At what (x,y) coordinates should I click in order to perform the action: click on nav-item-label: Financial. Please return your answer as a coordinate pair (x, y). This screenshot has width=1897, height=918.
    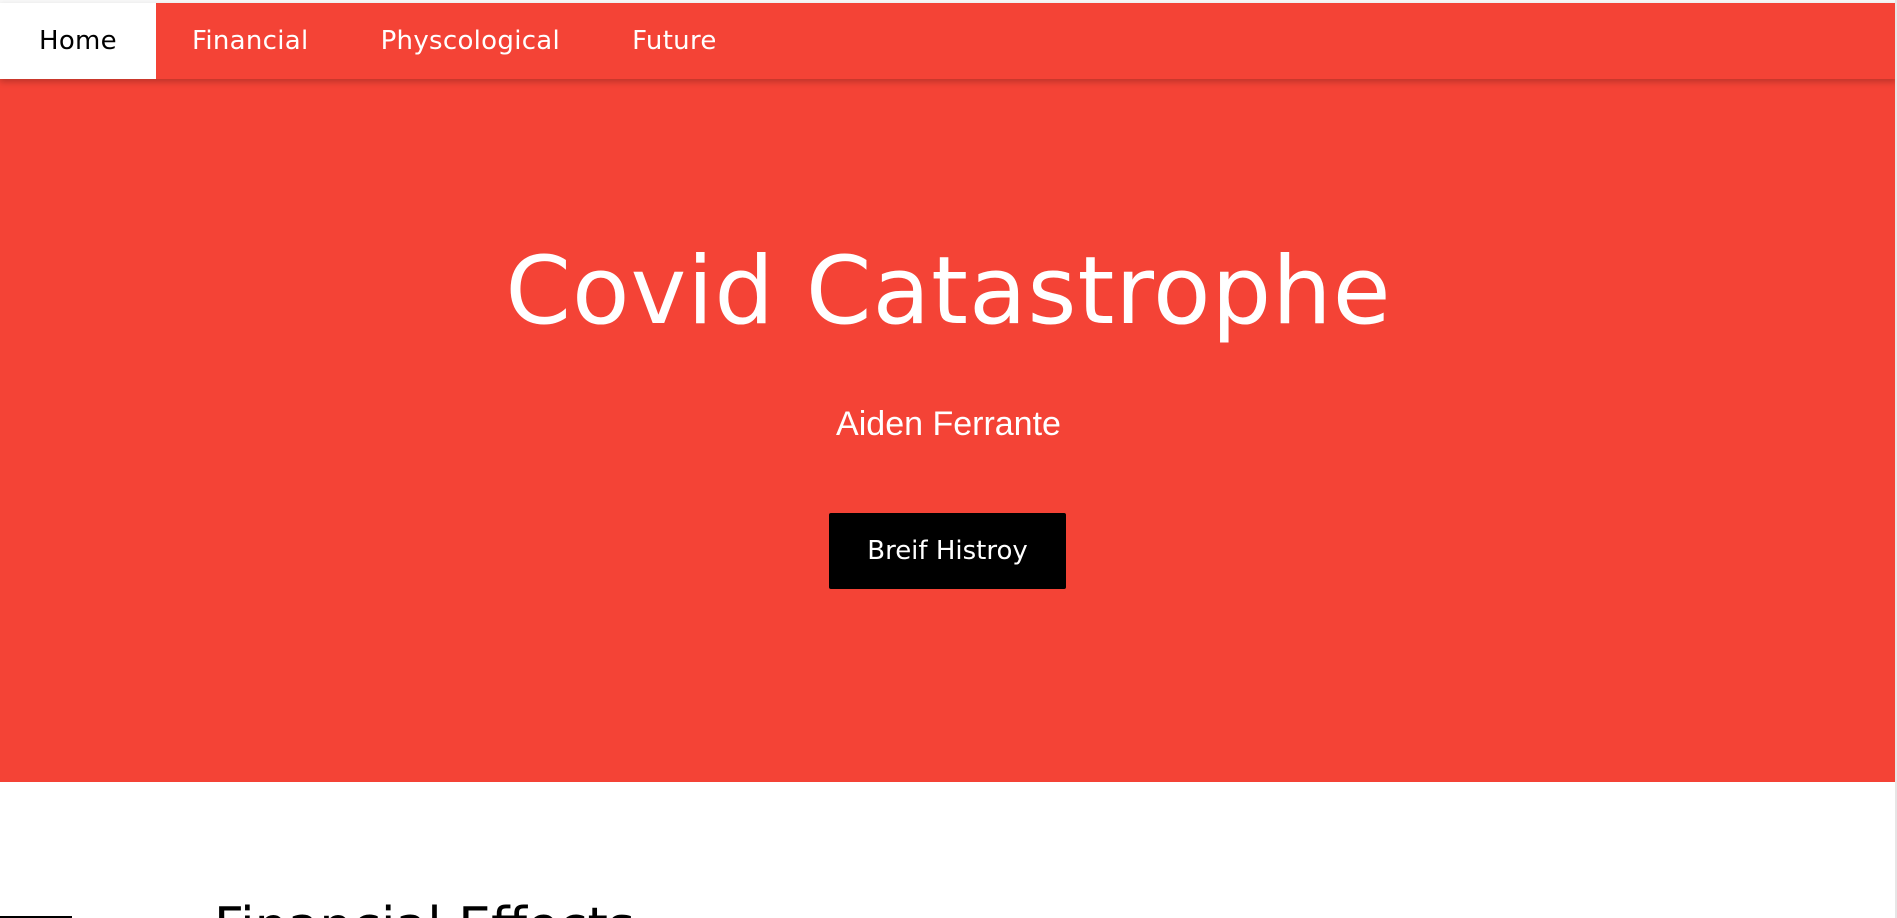
    Looking at the image, I should click on (250, 41).